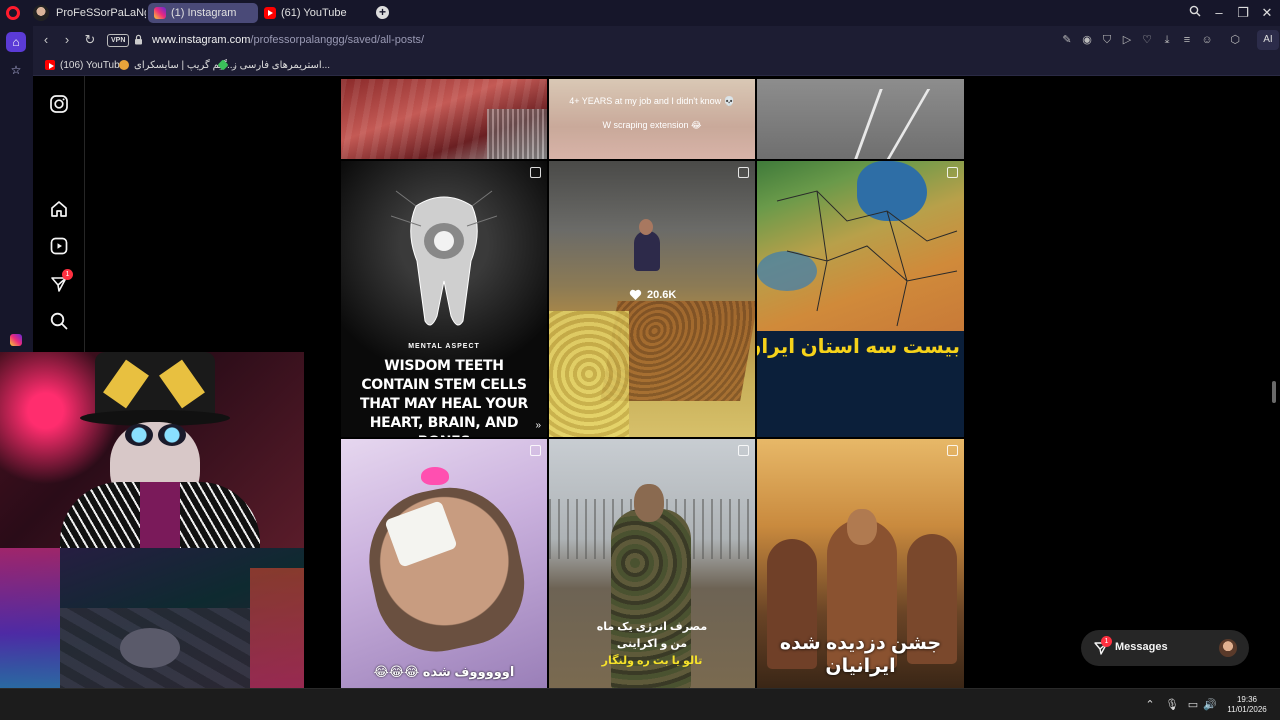  I want to click on system-clock: 19:36 11/01/2026, so click(1247, 705).